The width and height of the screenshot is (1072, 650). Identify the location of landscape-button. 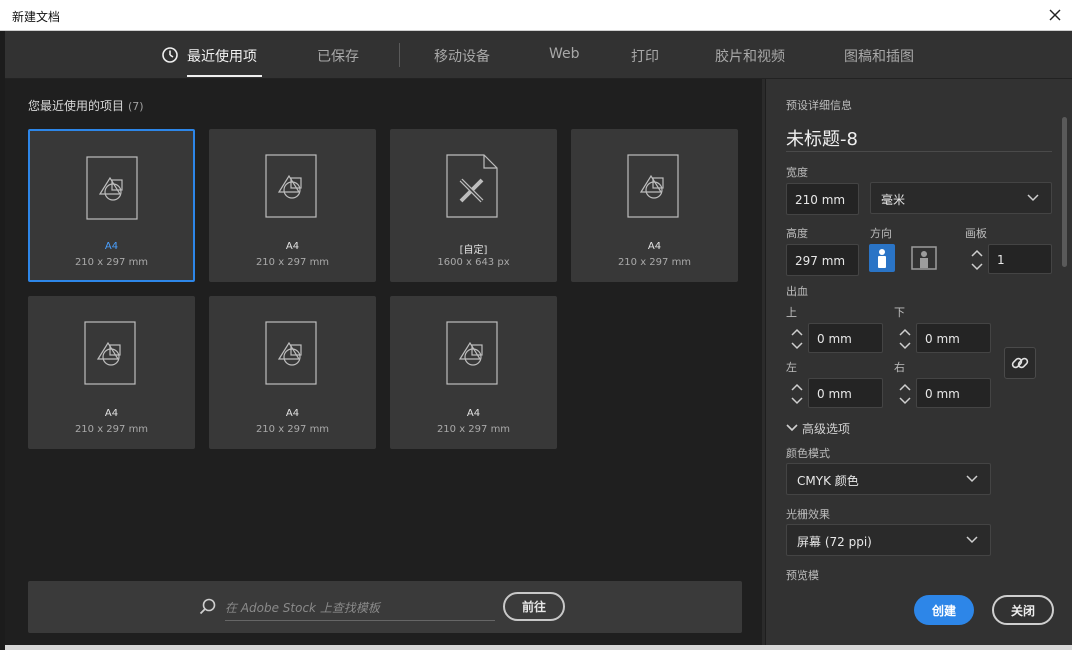
(924, 258).